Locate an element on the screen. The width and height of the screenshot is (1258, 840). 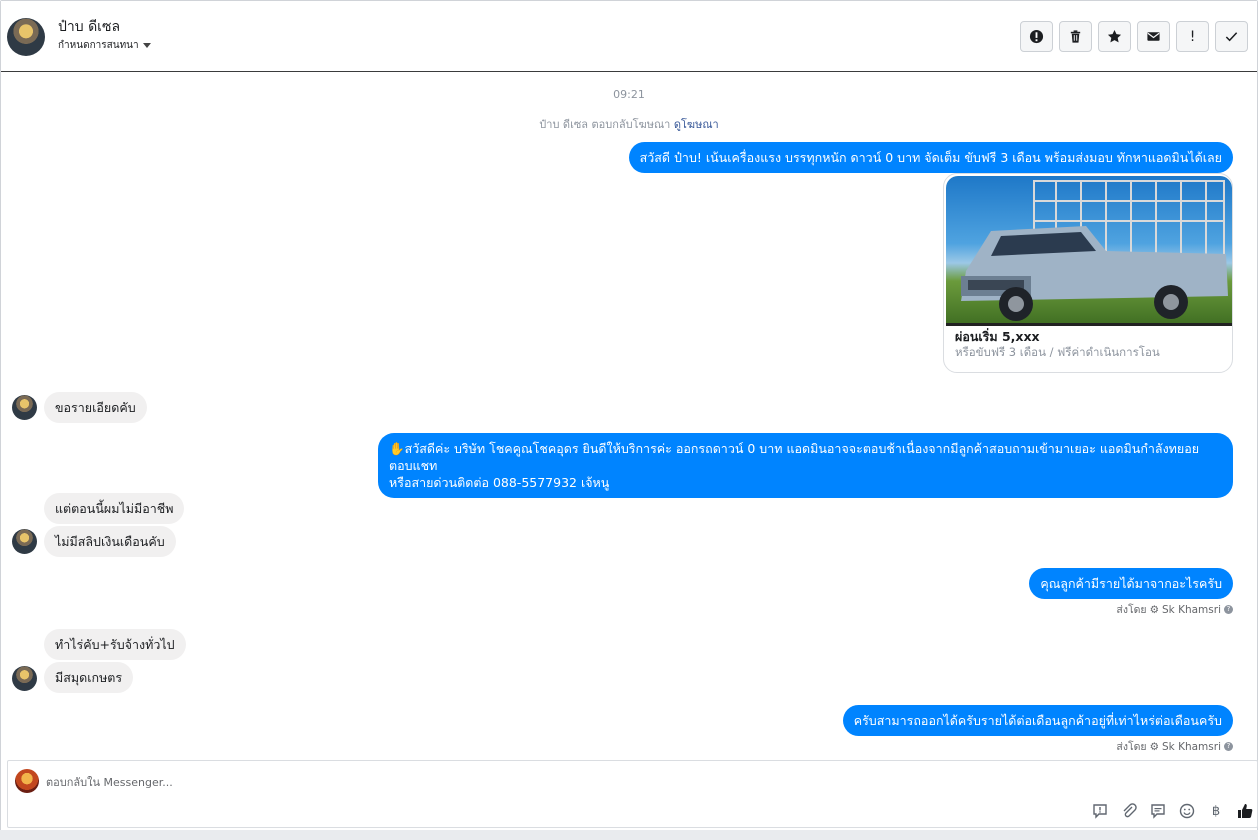
assign-label: กำหนดการสนทนา is located at coordinates (98, 45).